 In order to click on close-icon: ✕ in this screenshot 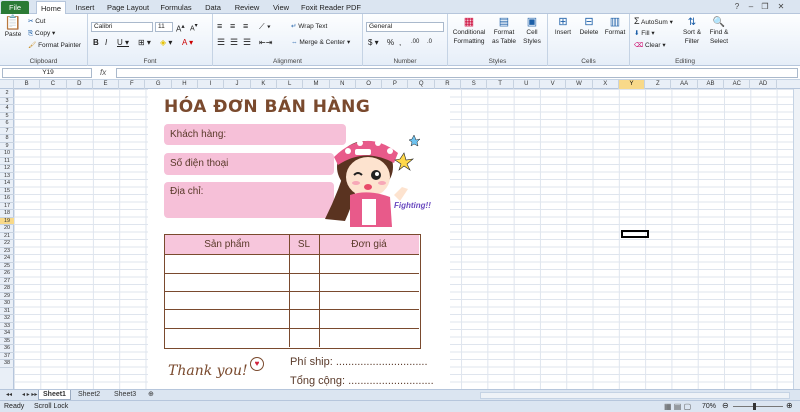, I will do `click(781, 7)`.